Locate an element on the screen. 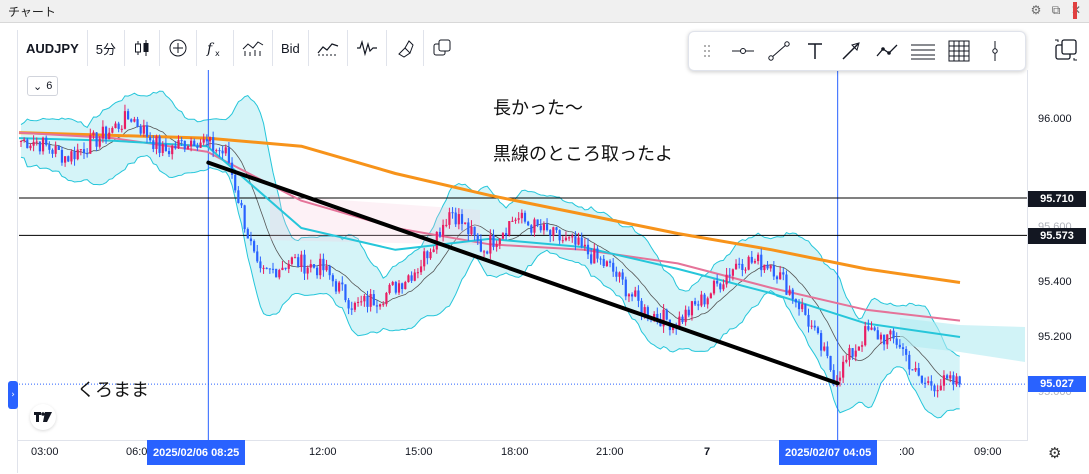 This screenshot has height=474, width=1089. grid-tool-icon is located at coordinates (959, 51).